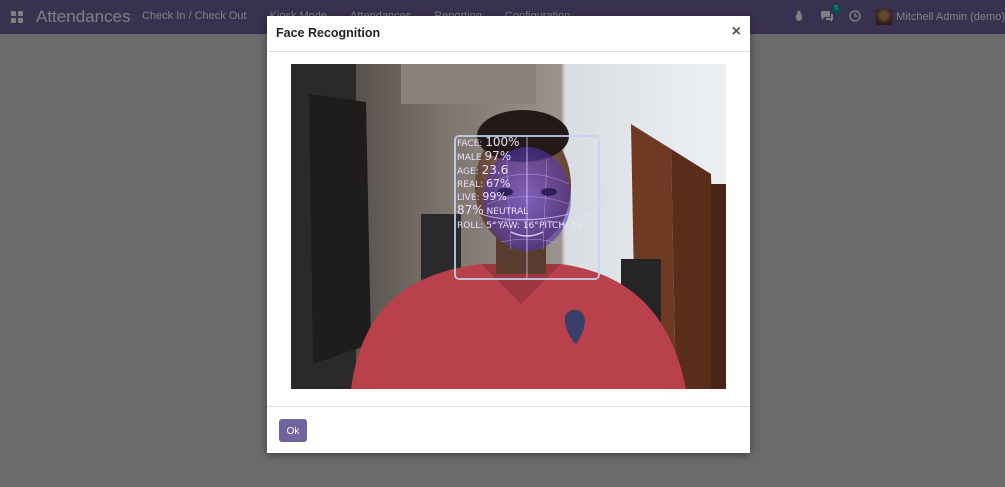 This screenshot has width=1005, height=487. I want to click on hud-roll-label: ROLL: 5°, so click(477, 226).